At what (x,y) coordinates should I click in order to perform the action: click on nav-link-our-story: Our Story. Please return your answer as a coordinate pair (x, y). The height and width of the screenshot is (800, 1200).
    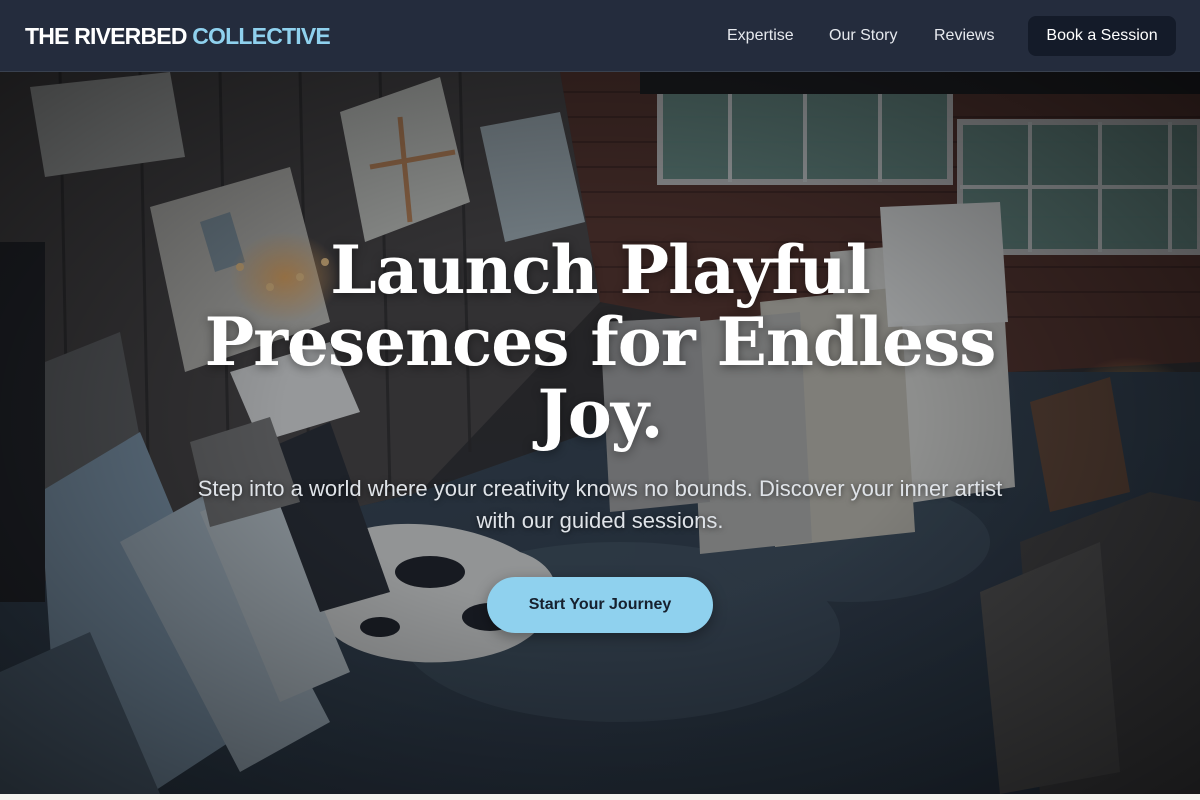
    Looking at the image, I should click on (863, 36).